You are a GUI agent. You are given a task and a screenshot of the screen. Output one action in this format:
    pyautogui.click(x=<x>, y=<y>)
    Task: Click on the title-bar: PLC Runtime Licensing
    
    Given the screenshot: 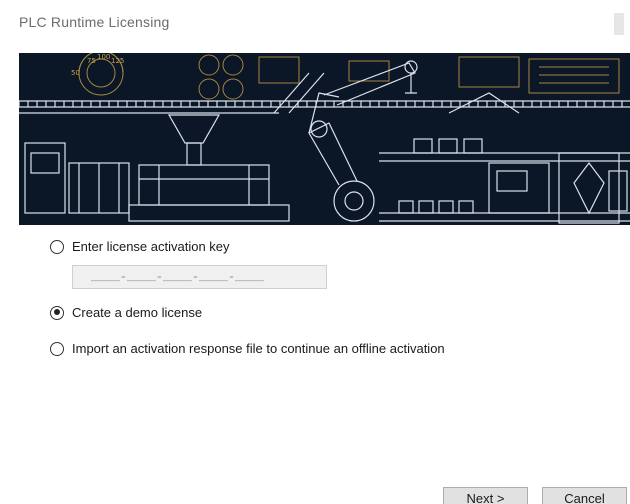 What is the action you would take?
    pyautogui.click(x=315, y=22)
    